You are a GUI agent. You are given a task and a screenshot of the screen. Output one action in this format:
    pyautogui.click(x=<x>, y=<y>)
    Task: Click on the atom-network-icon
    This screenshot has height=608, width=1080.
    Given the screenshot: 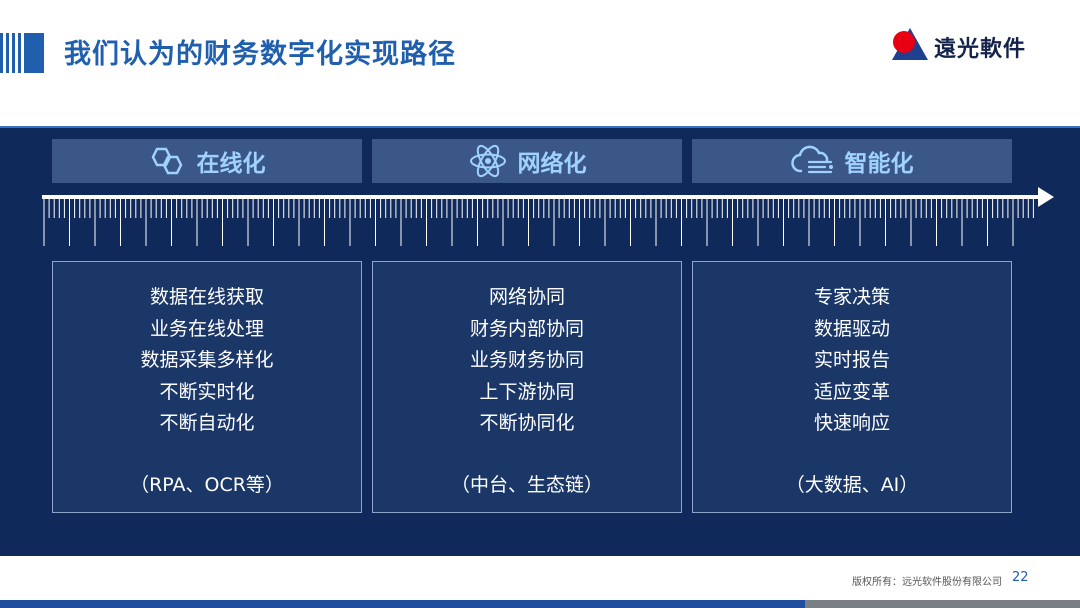 What is the action you would take?
    pyautogui.click(x=488, y=161)
    